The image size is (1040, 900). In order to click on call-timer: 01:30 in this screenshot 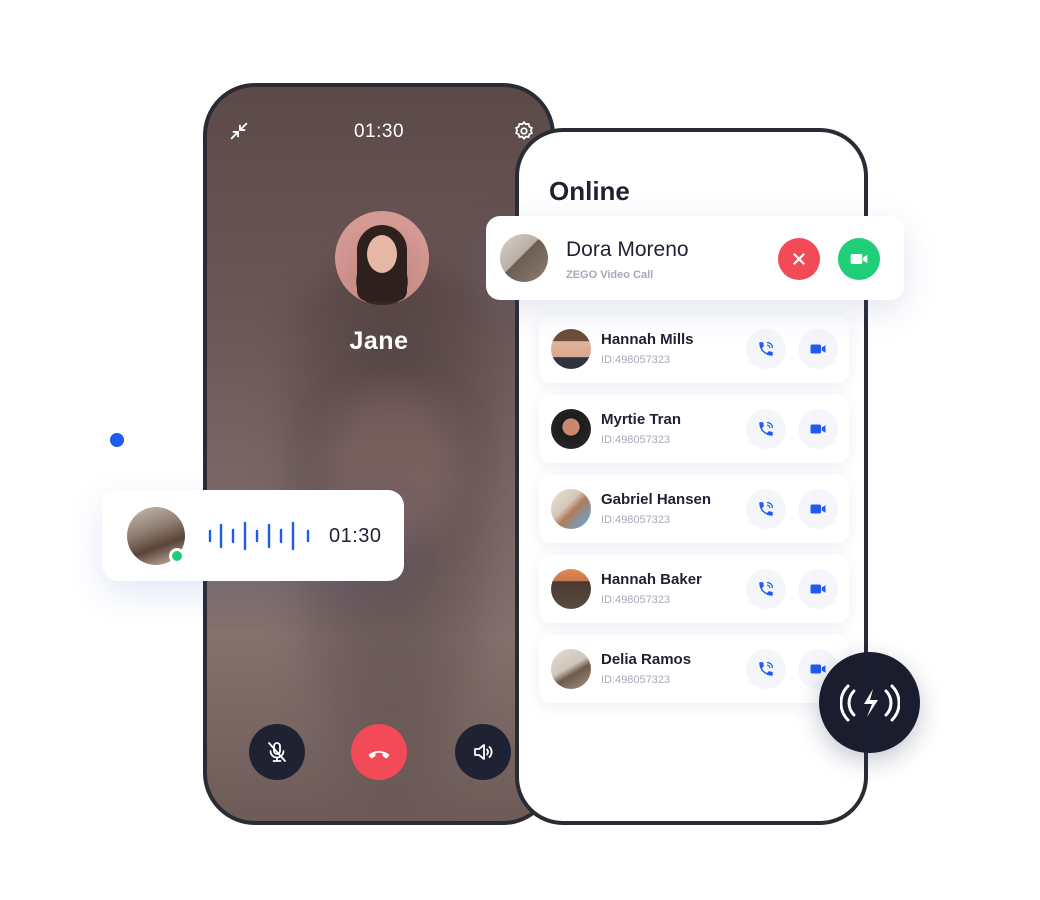, I will do `click(379, 131)`.